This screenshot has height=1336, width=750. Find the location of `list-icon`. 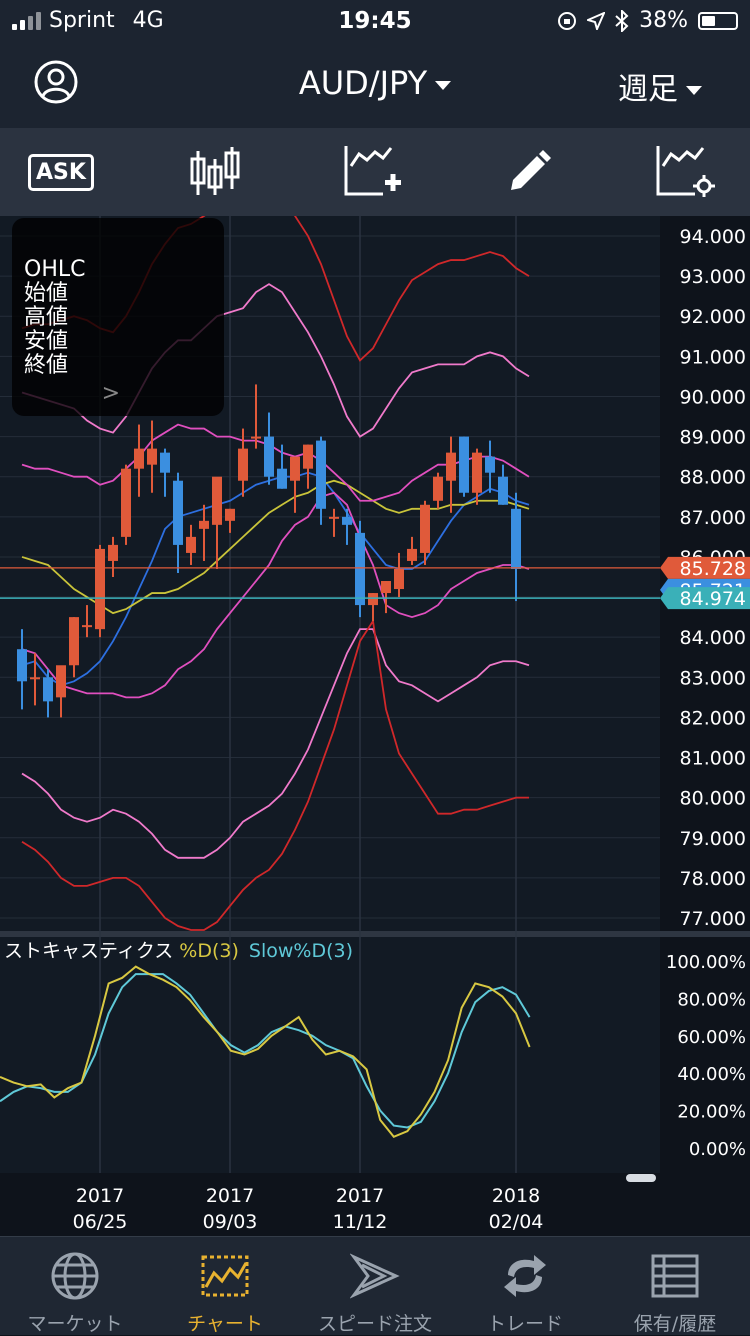

list-icon is located at coordinates (675, 1276).